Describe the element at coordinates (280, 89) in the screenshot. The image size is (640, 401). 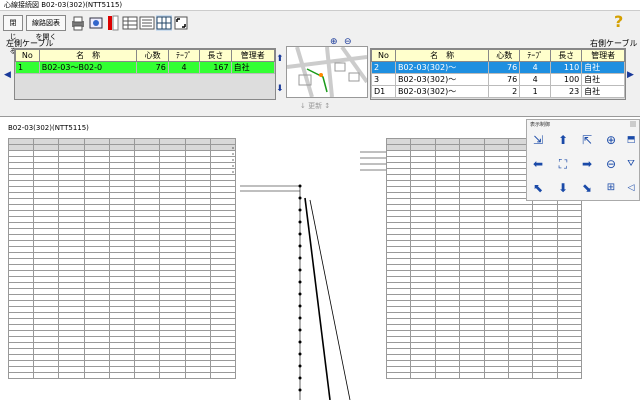
I see `left-down-arrow-icon: ⬇` at that location.